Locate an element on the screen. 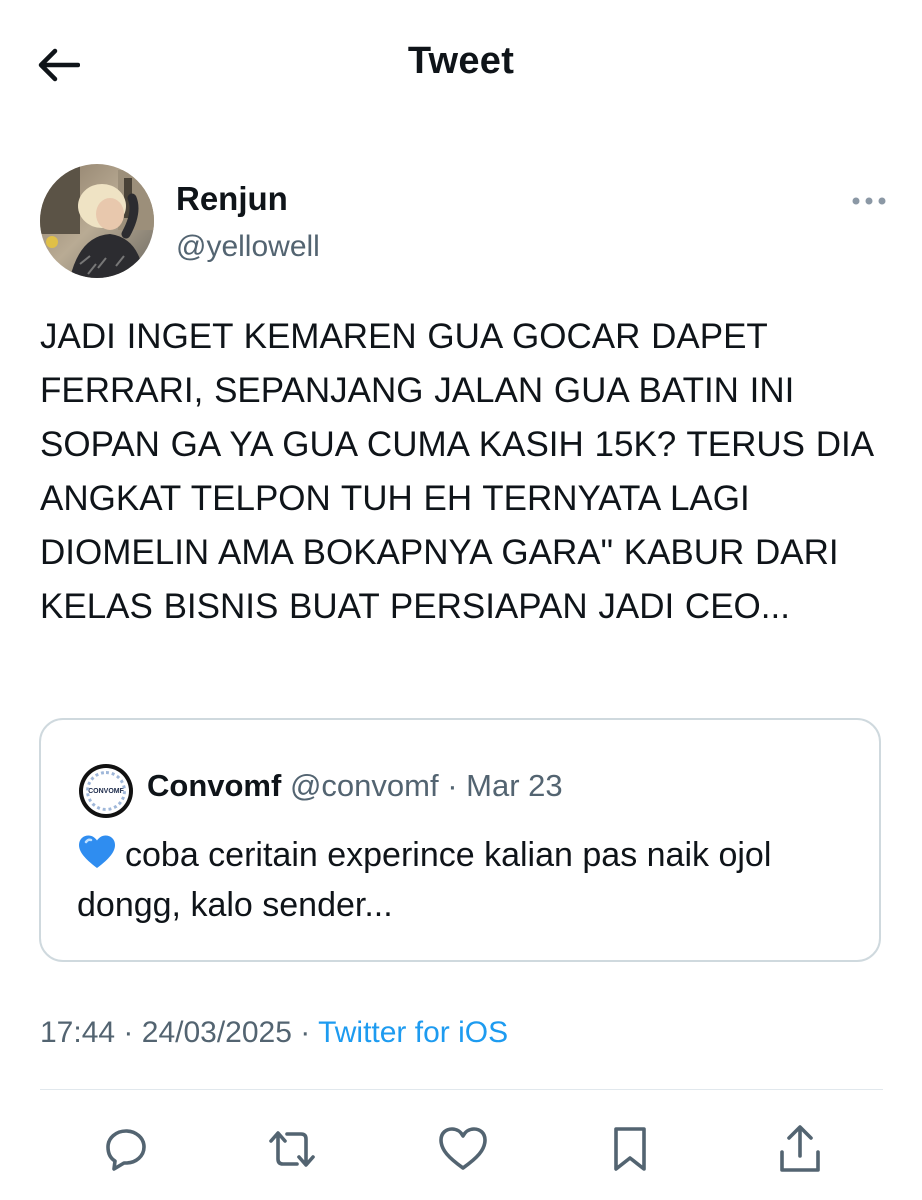 The height and width of the screenshot is (1200, 922). like-button is located at coordinates (463, 1149).